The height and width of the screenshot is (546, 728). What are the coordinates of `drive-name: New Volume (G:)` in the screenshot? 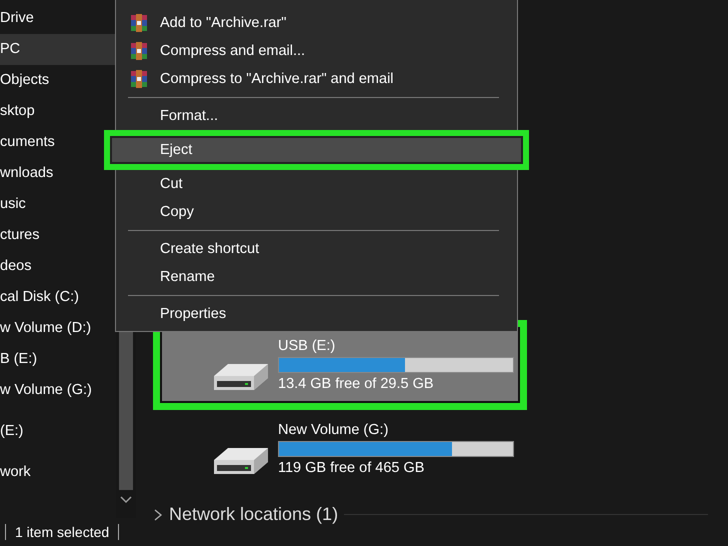 It's located at (334, 430).